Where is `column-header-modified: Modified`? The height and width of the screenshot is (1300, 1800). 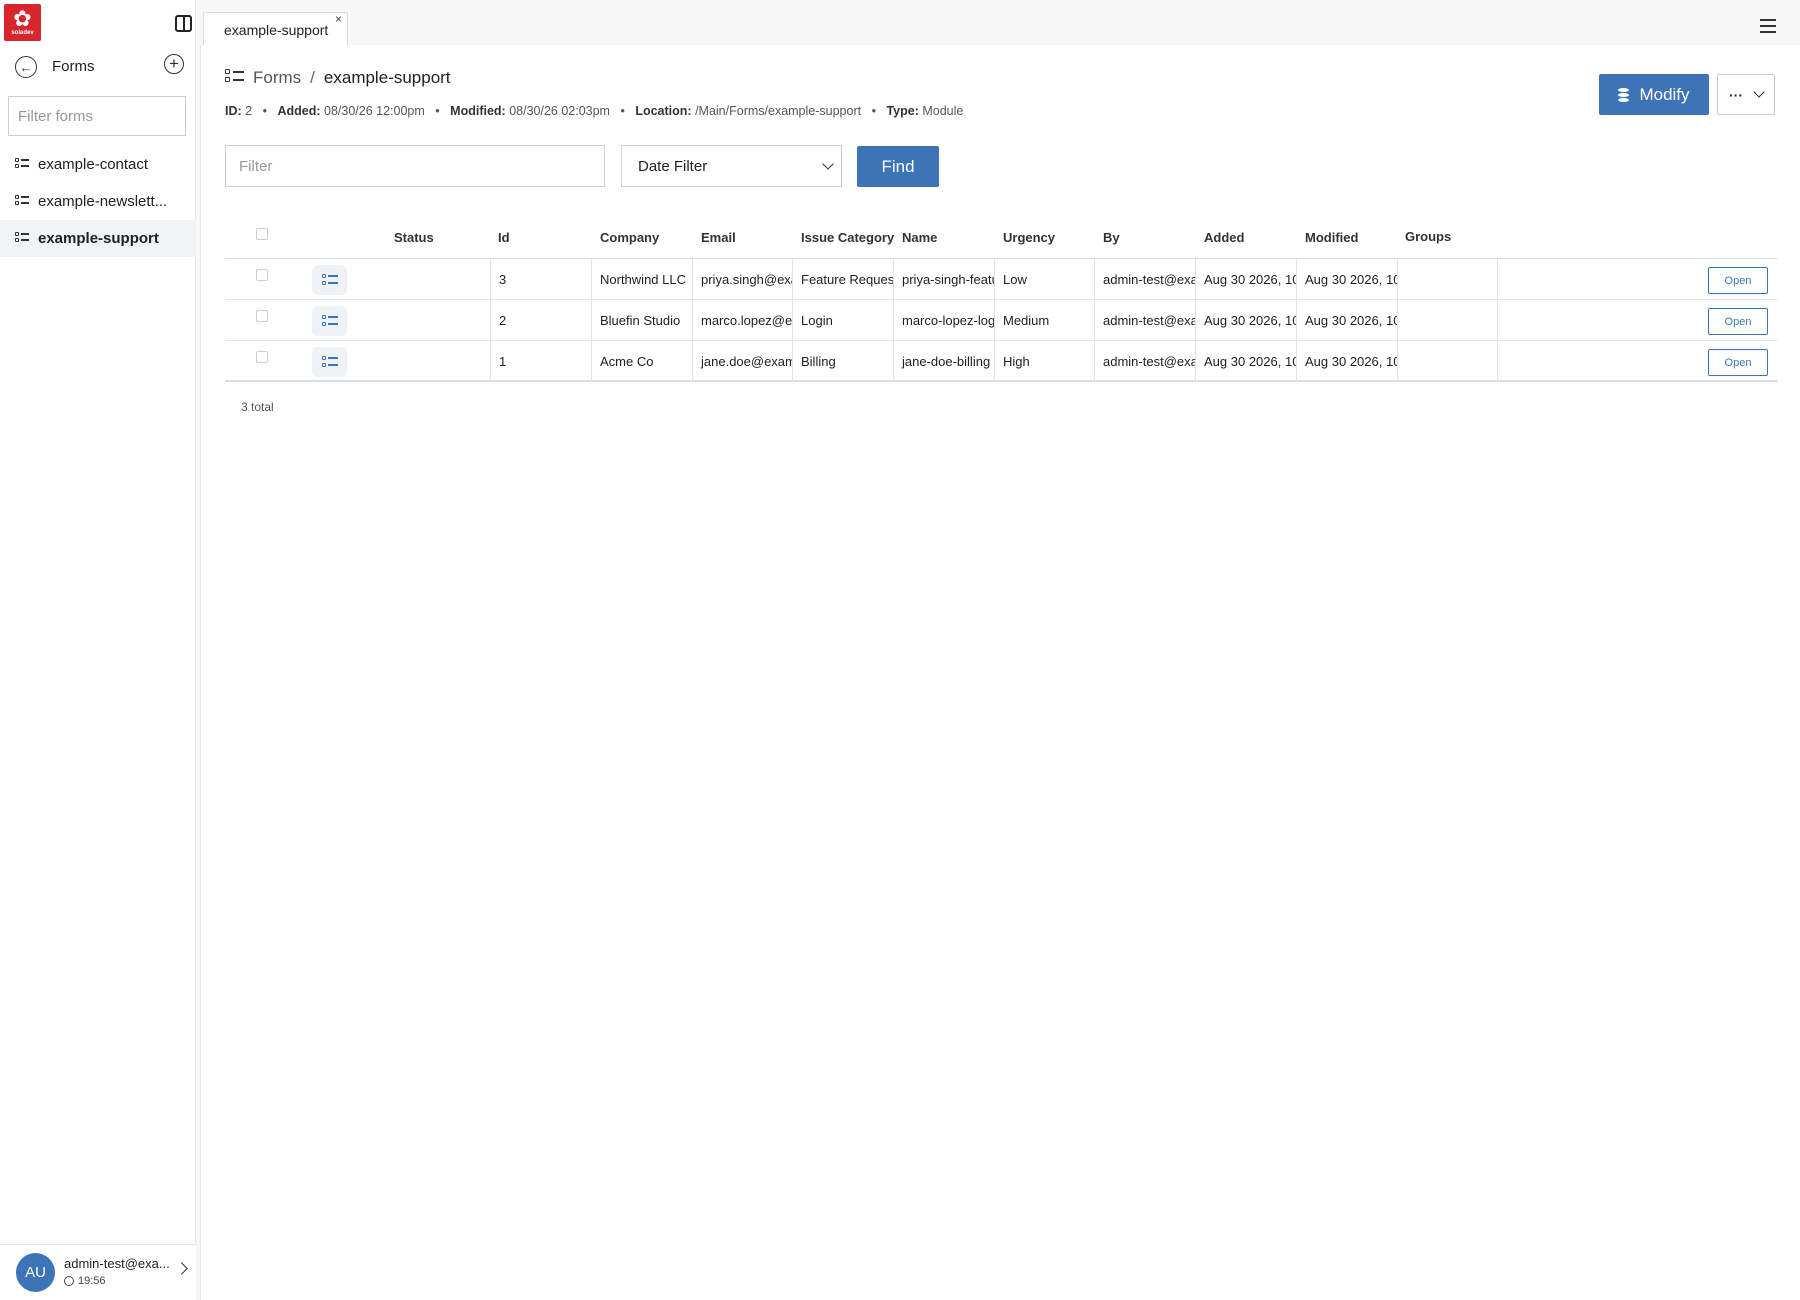 column-header-modified: Modified is located at coordinates (1331, 237).